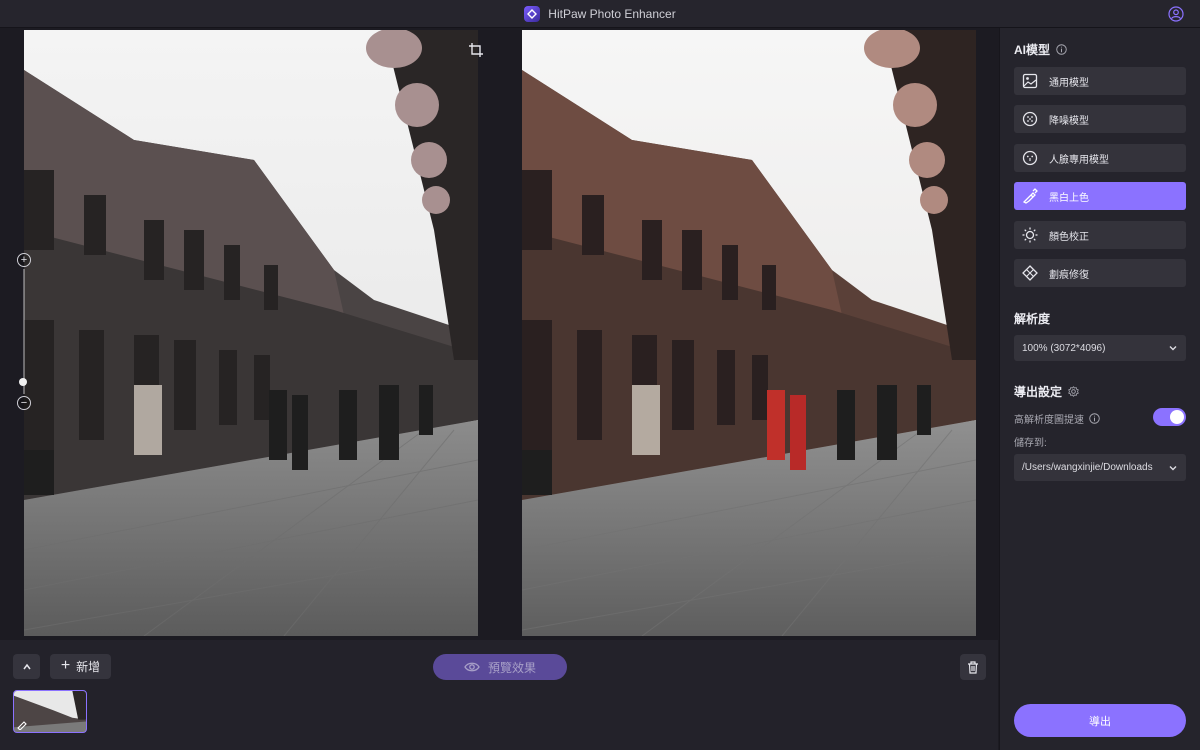 The width and height of the screenshot is (1200, 750). I want to click on collapse-button, so click(26, 666).